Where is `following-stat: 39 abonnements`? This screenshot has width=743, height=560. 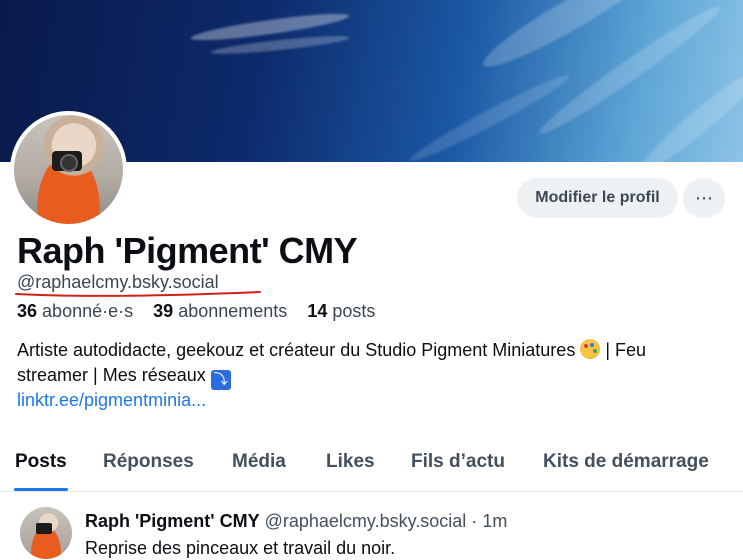
following-stat: 39 abonnements is located at coordinates (220, 311).